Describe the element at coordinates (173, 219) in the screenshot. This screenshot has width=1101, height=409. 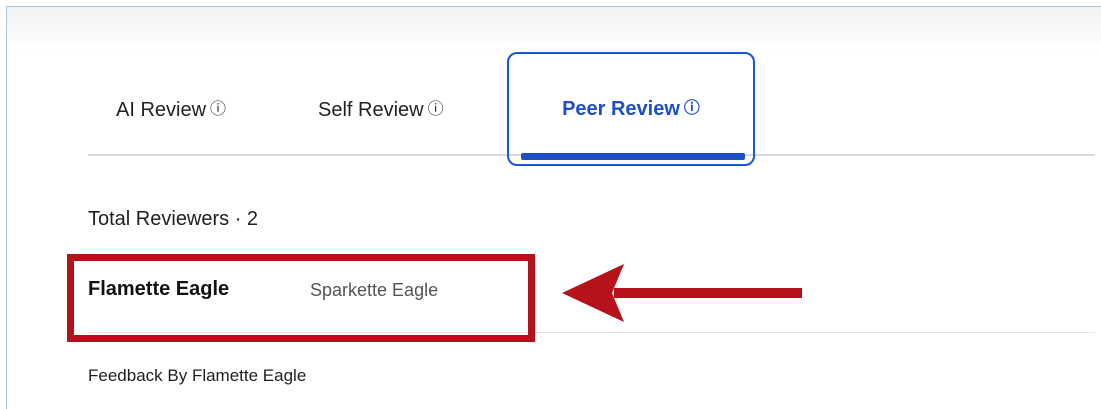
I see `total-reviewers-label: Total Reviewers · 2` at that location.